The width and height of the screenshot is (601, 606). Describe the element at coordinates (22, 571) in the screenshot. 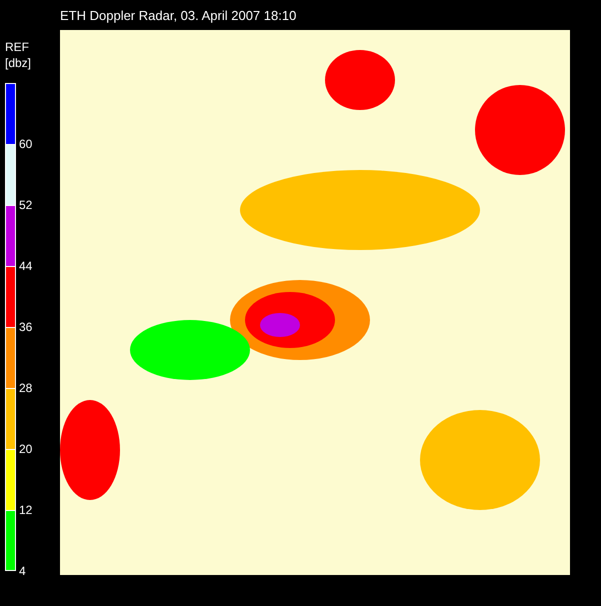

I see `legend-value: 4` at that location.